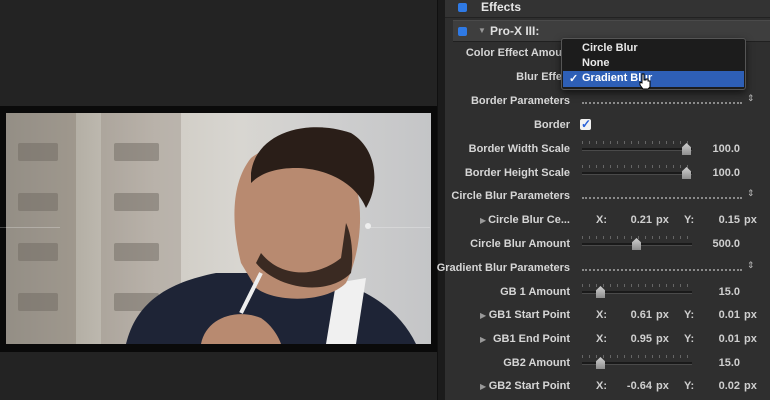 Image resolution: width=770 pixels, height=400 pixels. I want to click on circle-blur-amount-value: 500.0, so click(726, 244).